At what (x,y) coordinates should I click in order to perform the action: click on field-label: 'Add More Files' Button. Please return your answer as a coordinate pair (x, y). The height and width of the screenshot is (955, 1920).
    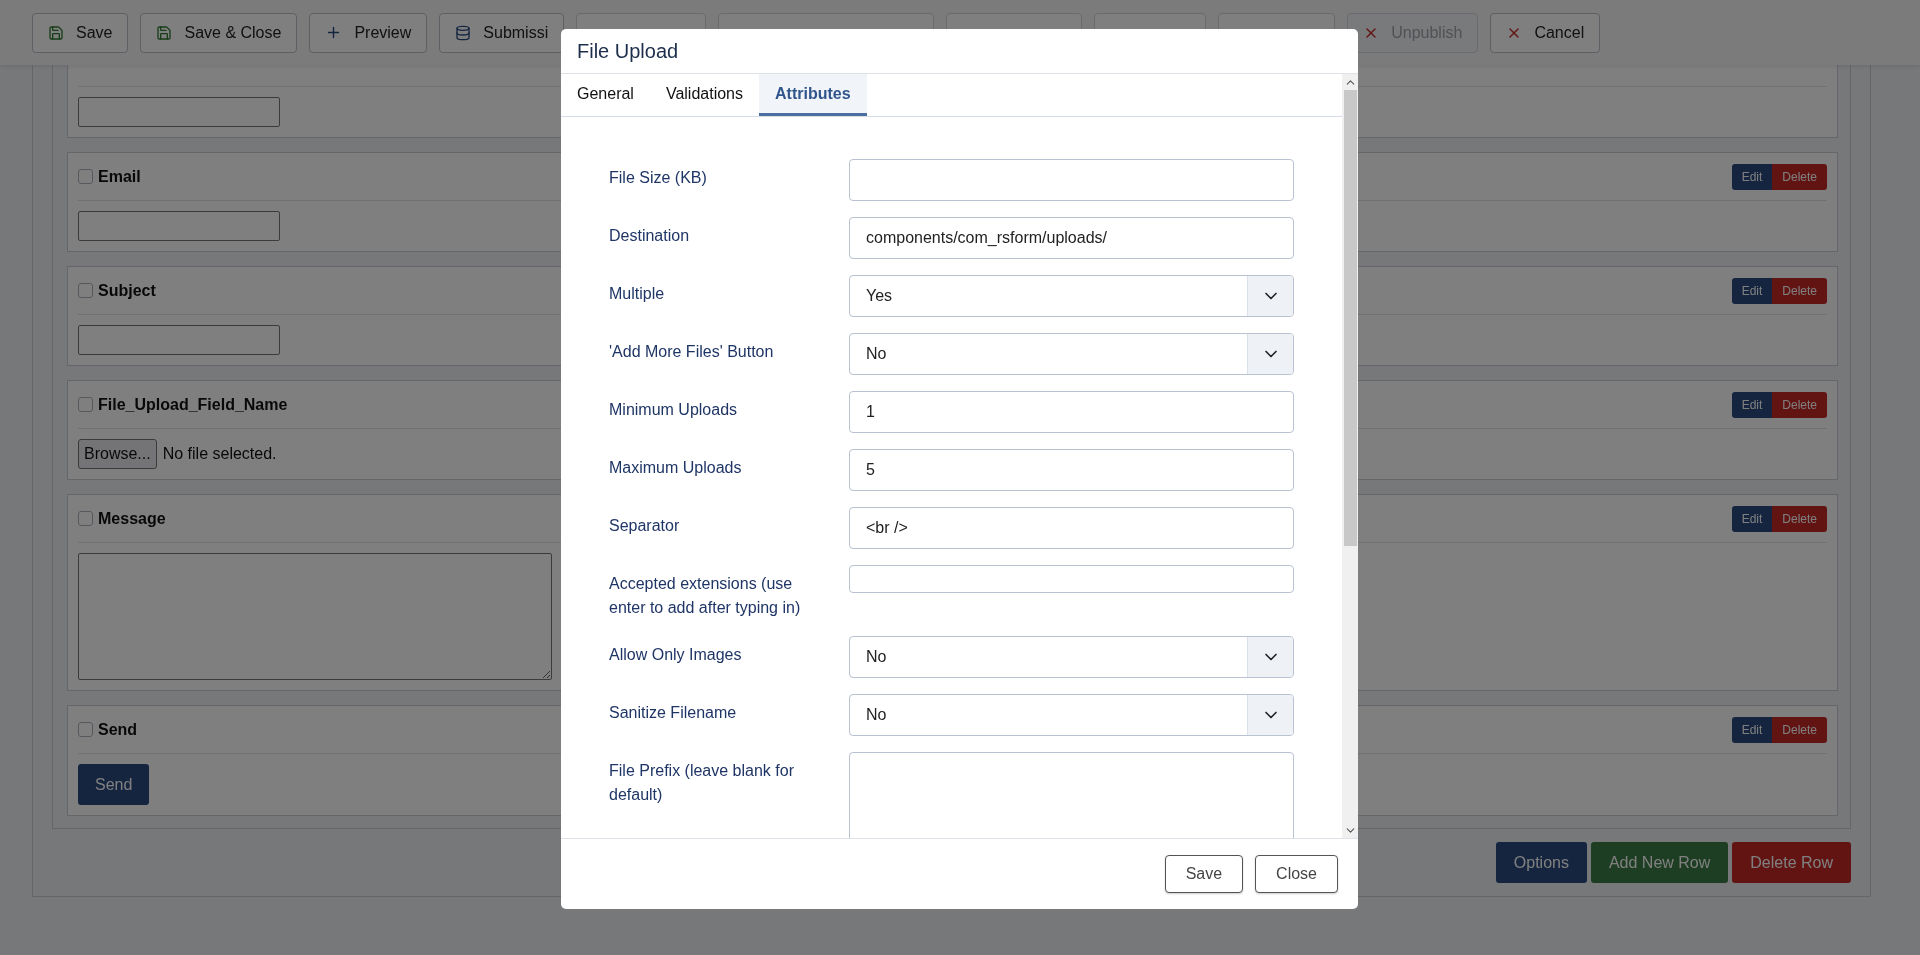
    Looking at the image, I should click on (692, 352).